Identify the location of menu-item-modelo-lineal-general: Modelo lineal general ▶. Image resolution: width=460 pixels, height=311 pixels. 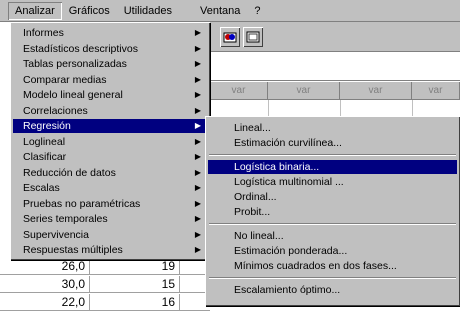
(110, 95).